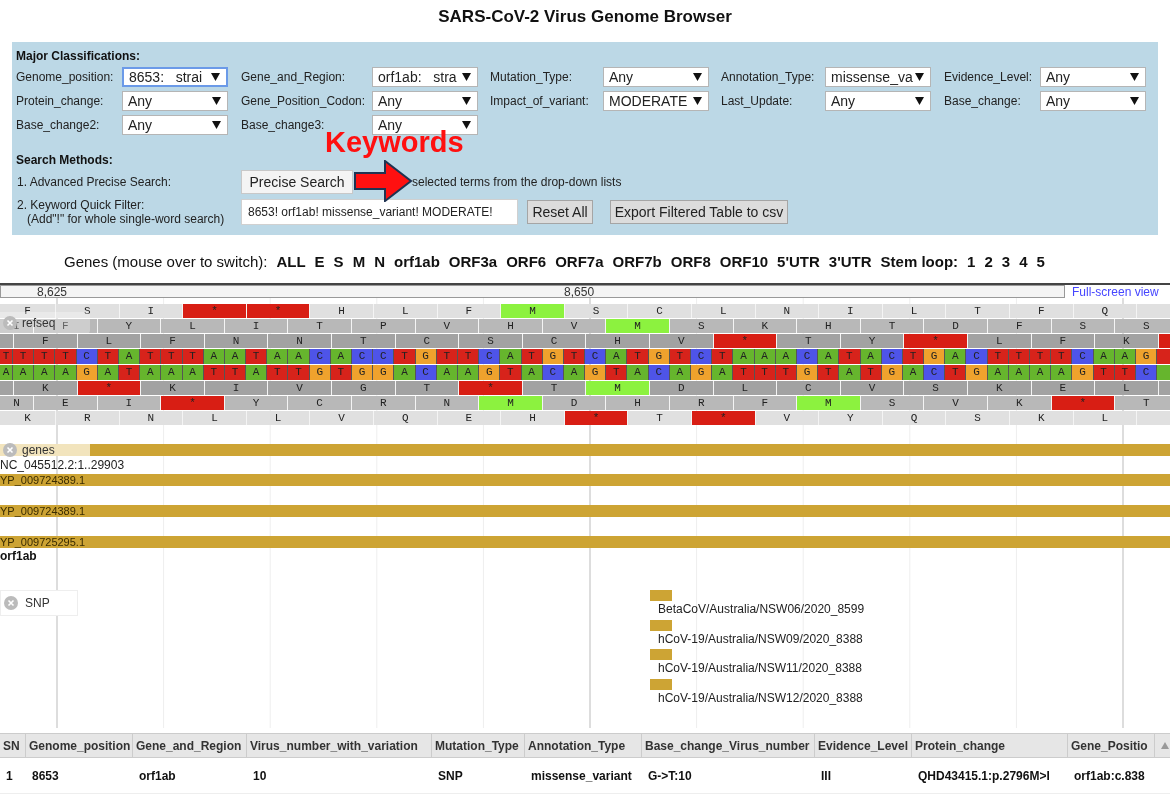 This screenshot has height=801, width=1170. I want to click on gene-link: E, so click(319, 262).